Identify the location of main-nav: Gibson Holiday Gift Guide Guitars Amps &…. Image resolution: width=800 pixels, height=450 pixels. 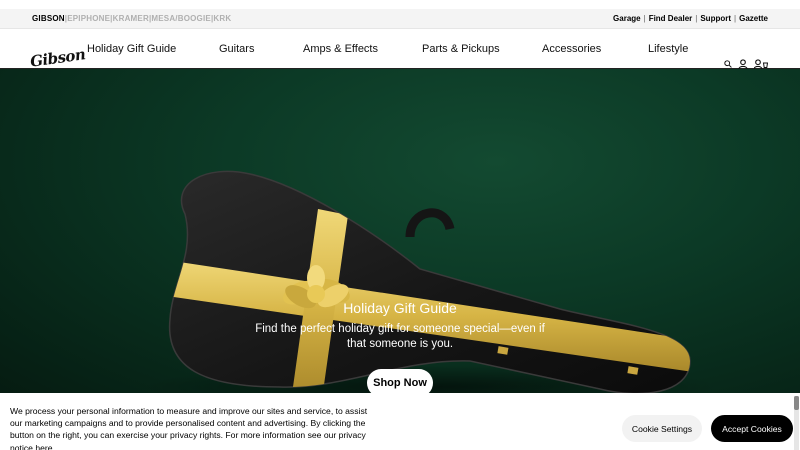
(400, 50).